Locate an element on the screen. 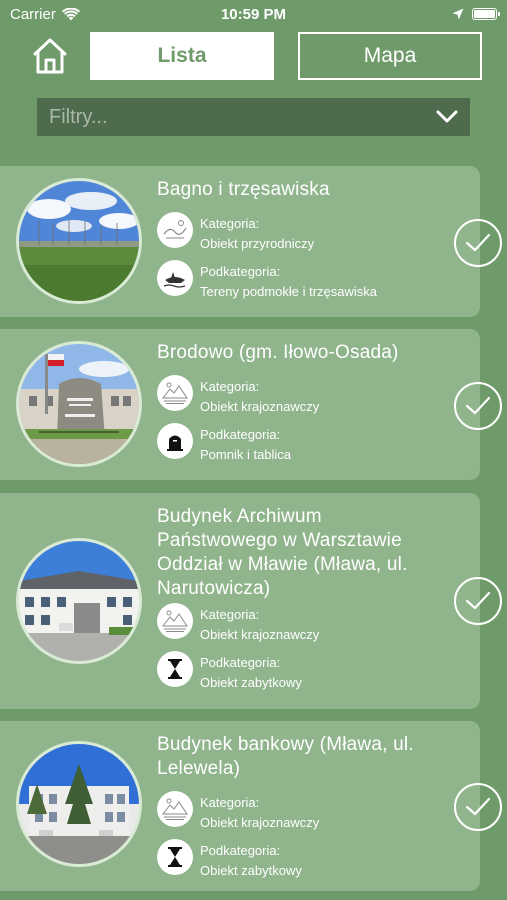 The width and height of the screenshot is (507, 900). wifi-icon is located at coordinates (70, 13).